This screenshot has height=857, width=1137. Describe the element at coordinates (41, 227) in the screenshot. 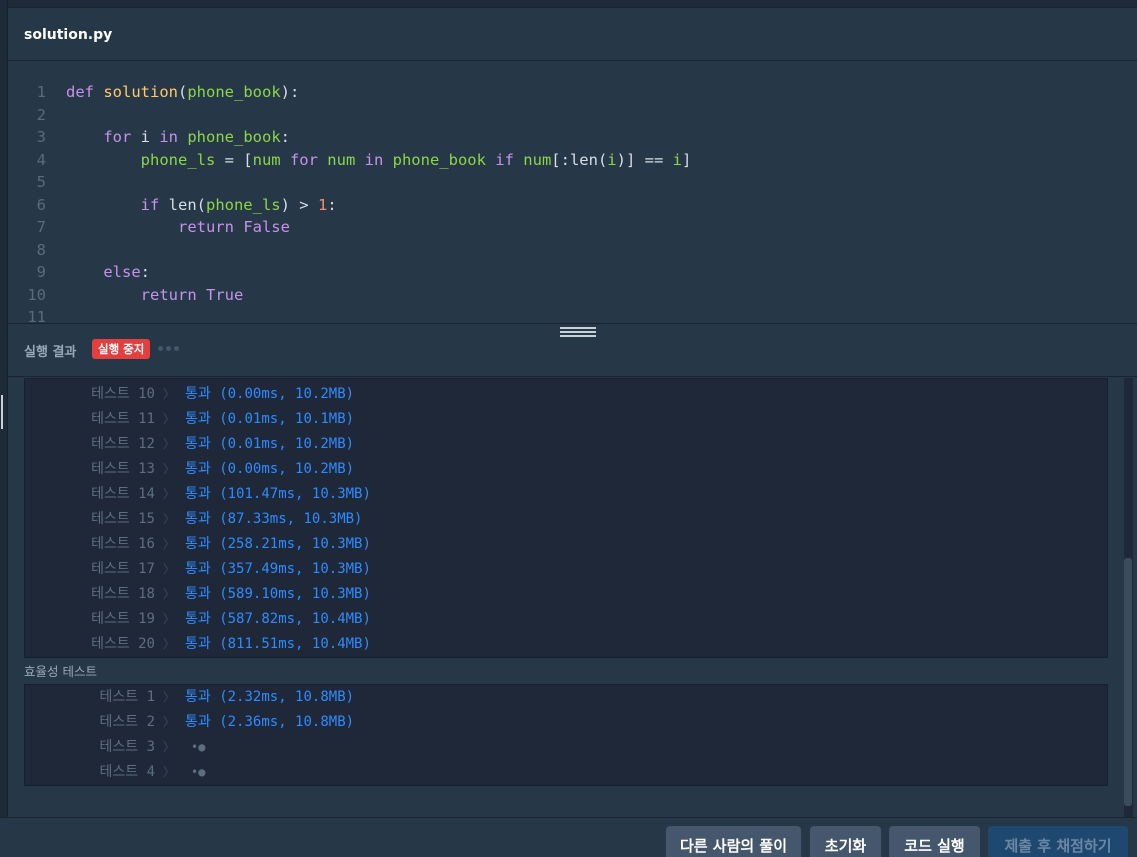

I see `line-number: 7` at that location.